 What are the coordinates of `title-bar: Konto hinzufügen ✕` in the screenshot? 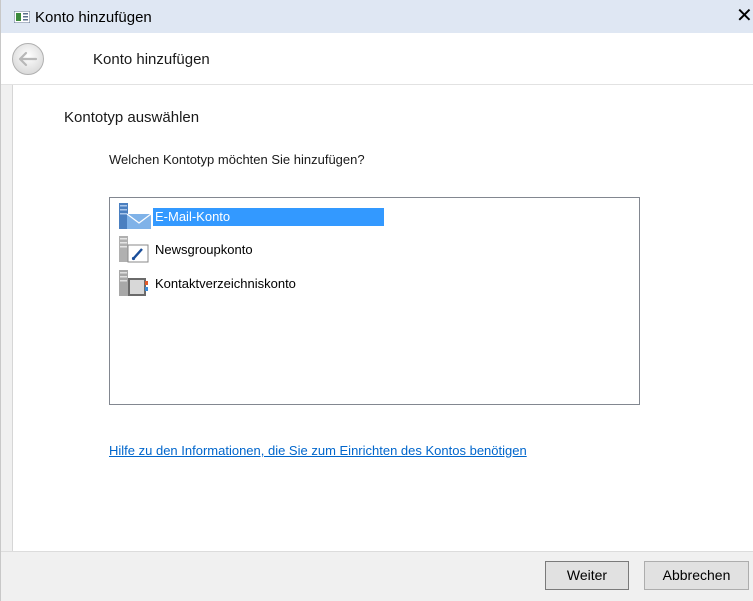 It's located at (377, 16).